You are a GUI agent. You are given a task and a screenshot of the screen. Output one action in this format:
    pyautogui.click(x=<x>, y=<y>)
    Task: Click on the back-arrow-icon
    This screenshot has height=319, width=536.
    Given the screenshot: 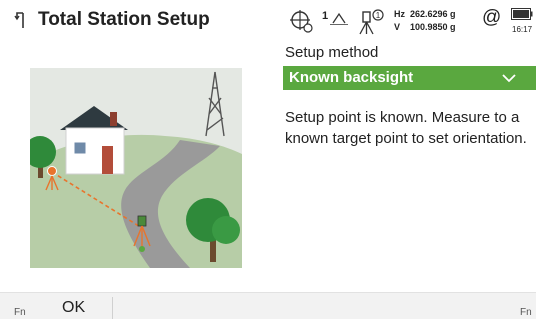 What is the action you would take?
    pyautogui.click(x=21, y=20)
    